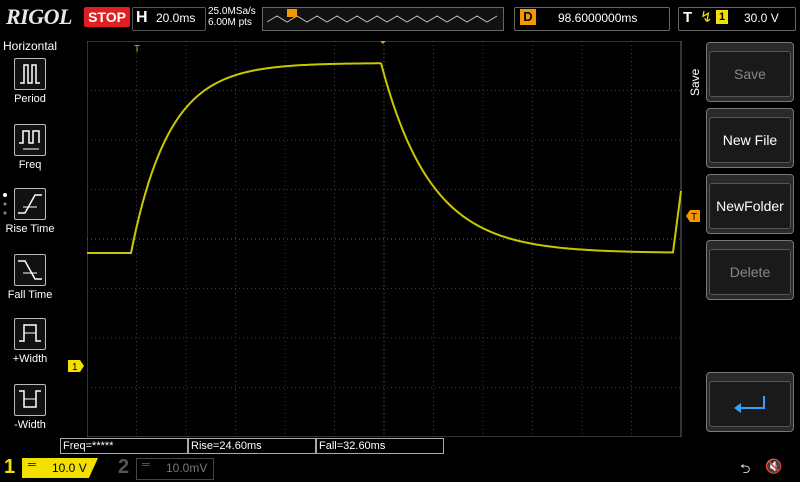 This screenshot has width=800, height=482. What do you see at coordinates (30, 359) in the screenshot?
I see `menu-item-label: +Width` at bounding box center [30, 359].